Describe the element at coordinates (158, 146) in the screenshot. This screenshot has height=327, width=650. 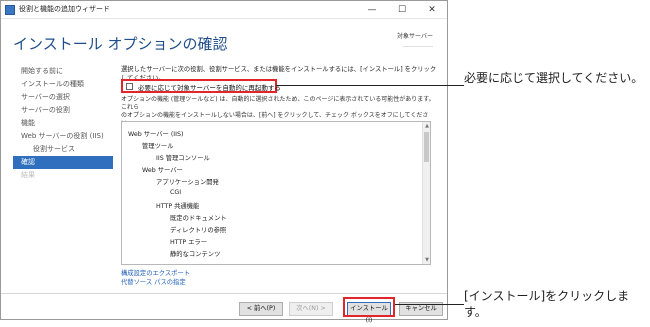
I see `feature-item: 管理ツール` at that location.